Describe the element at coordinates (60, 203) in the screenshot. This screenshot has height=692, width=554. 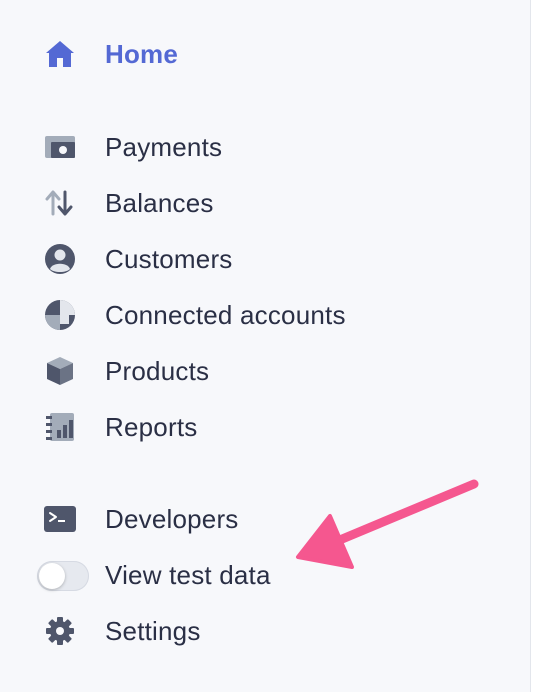
I see `balances-icon` at that location.